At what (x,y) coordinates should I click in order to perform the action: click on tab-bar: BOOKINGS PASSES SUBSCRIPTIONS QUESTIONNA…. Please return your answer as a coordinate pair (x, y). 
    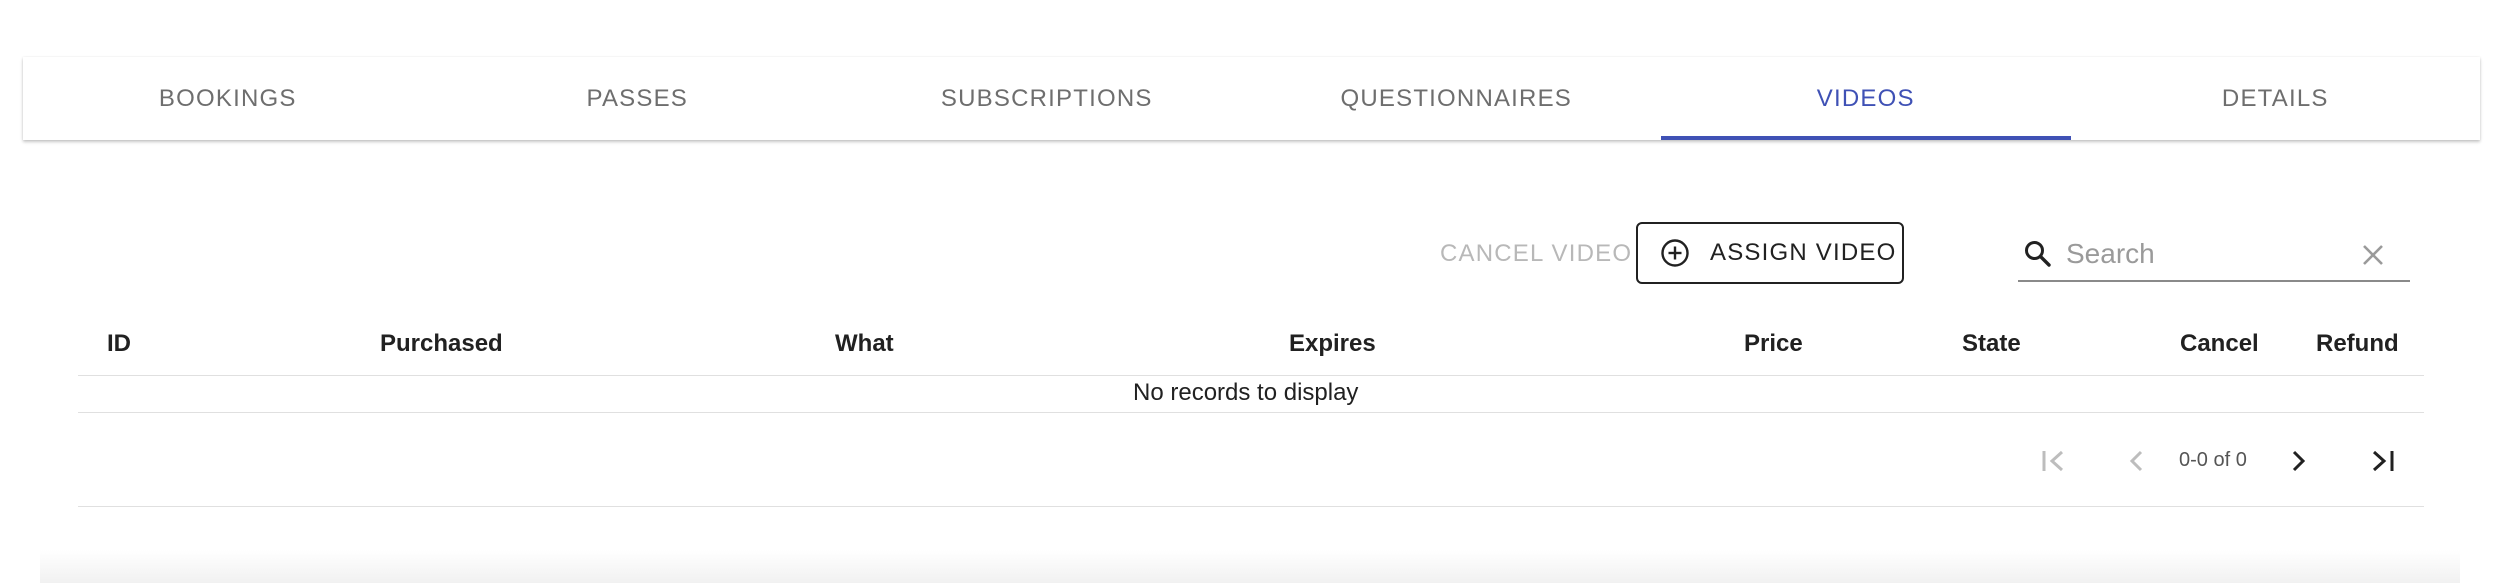
    Looking at the image, I should click on (1251, 98).